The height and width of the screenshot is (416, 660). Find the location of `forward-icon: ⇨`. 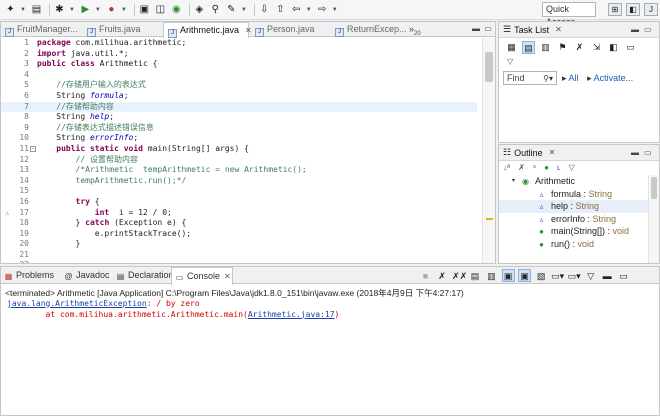

forward-icon: ⇨ is located at coordinates (322, 9).